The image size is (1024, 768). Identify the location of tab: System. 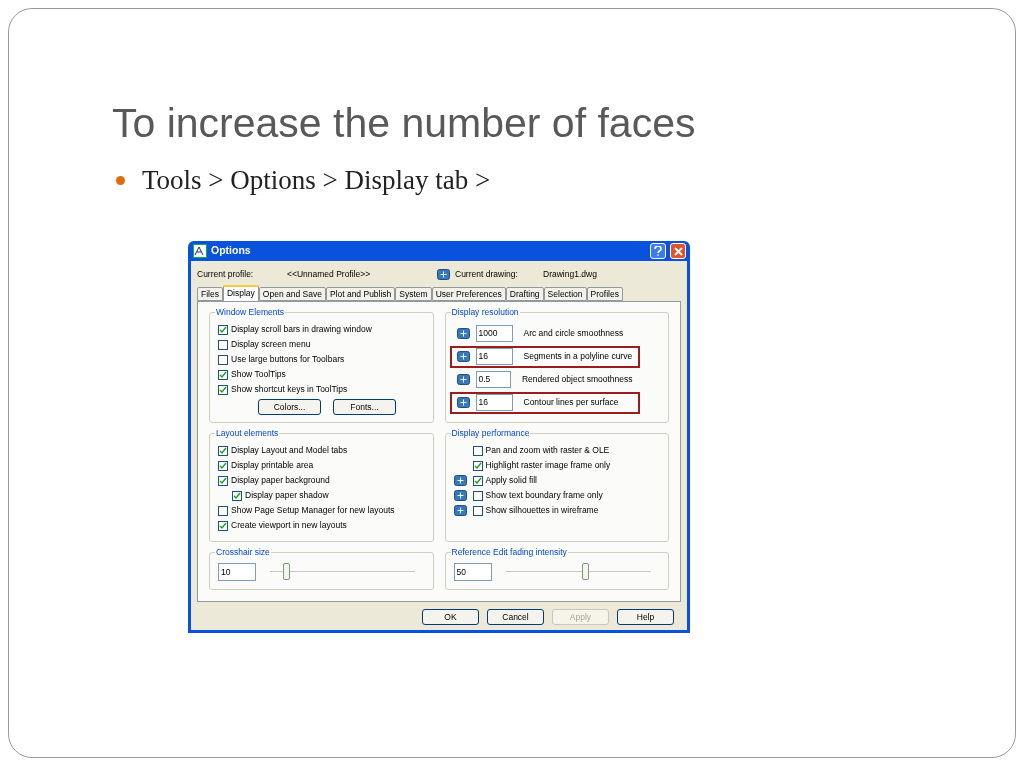
(413, 294).